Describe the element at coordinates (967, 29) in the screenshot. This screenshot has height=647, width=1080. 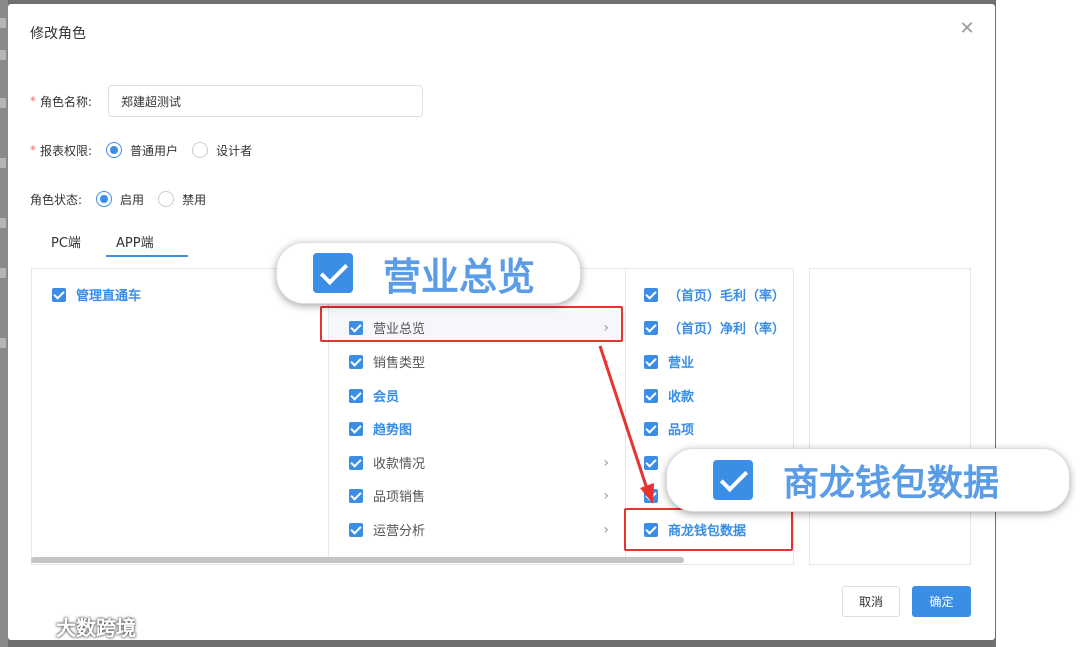
I see `close-icon: ✕` at that location.